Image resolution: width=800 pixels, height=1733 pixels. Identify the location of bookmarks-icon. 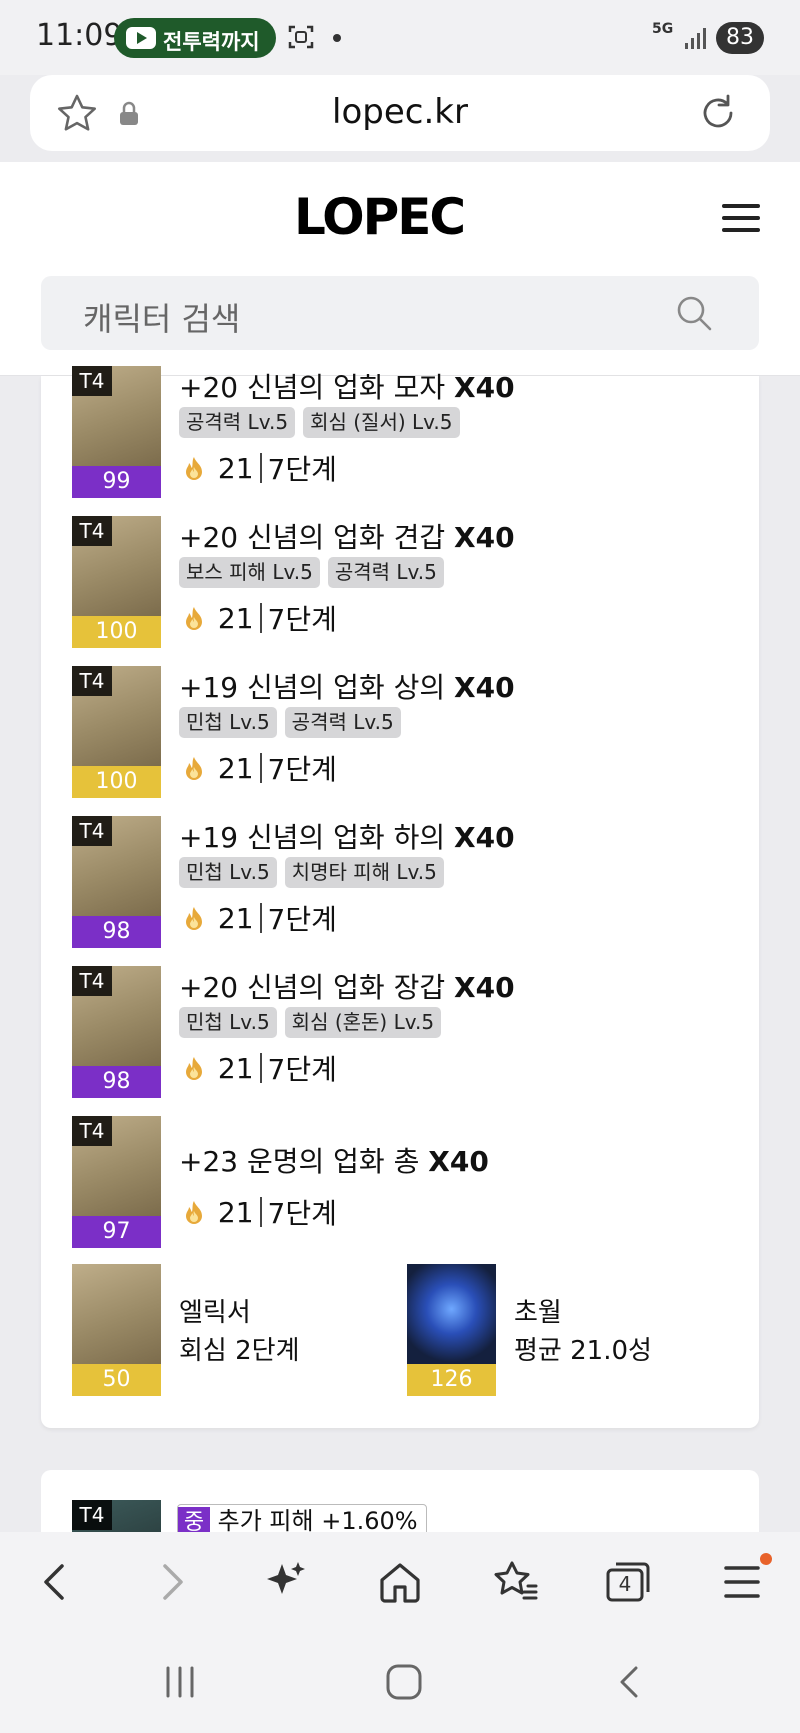
(514, 1582).